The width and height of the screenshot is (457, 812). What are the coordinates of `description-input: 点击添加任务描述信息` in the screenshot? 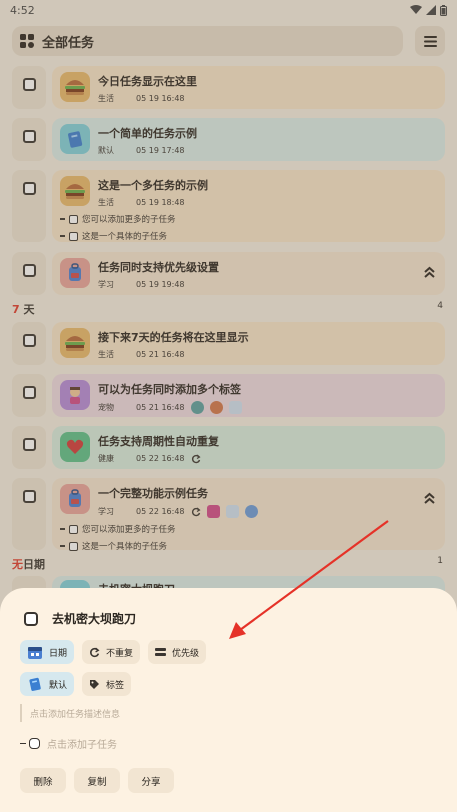 It's located at (70, 713).